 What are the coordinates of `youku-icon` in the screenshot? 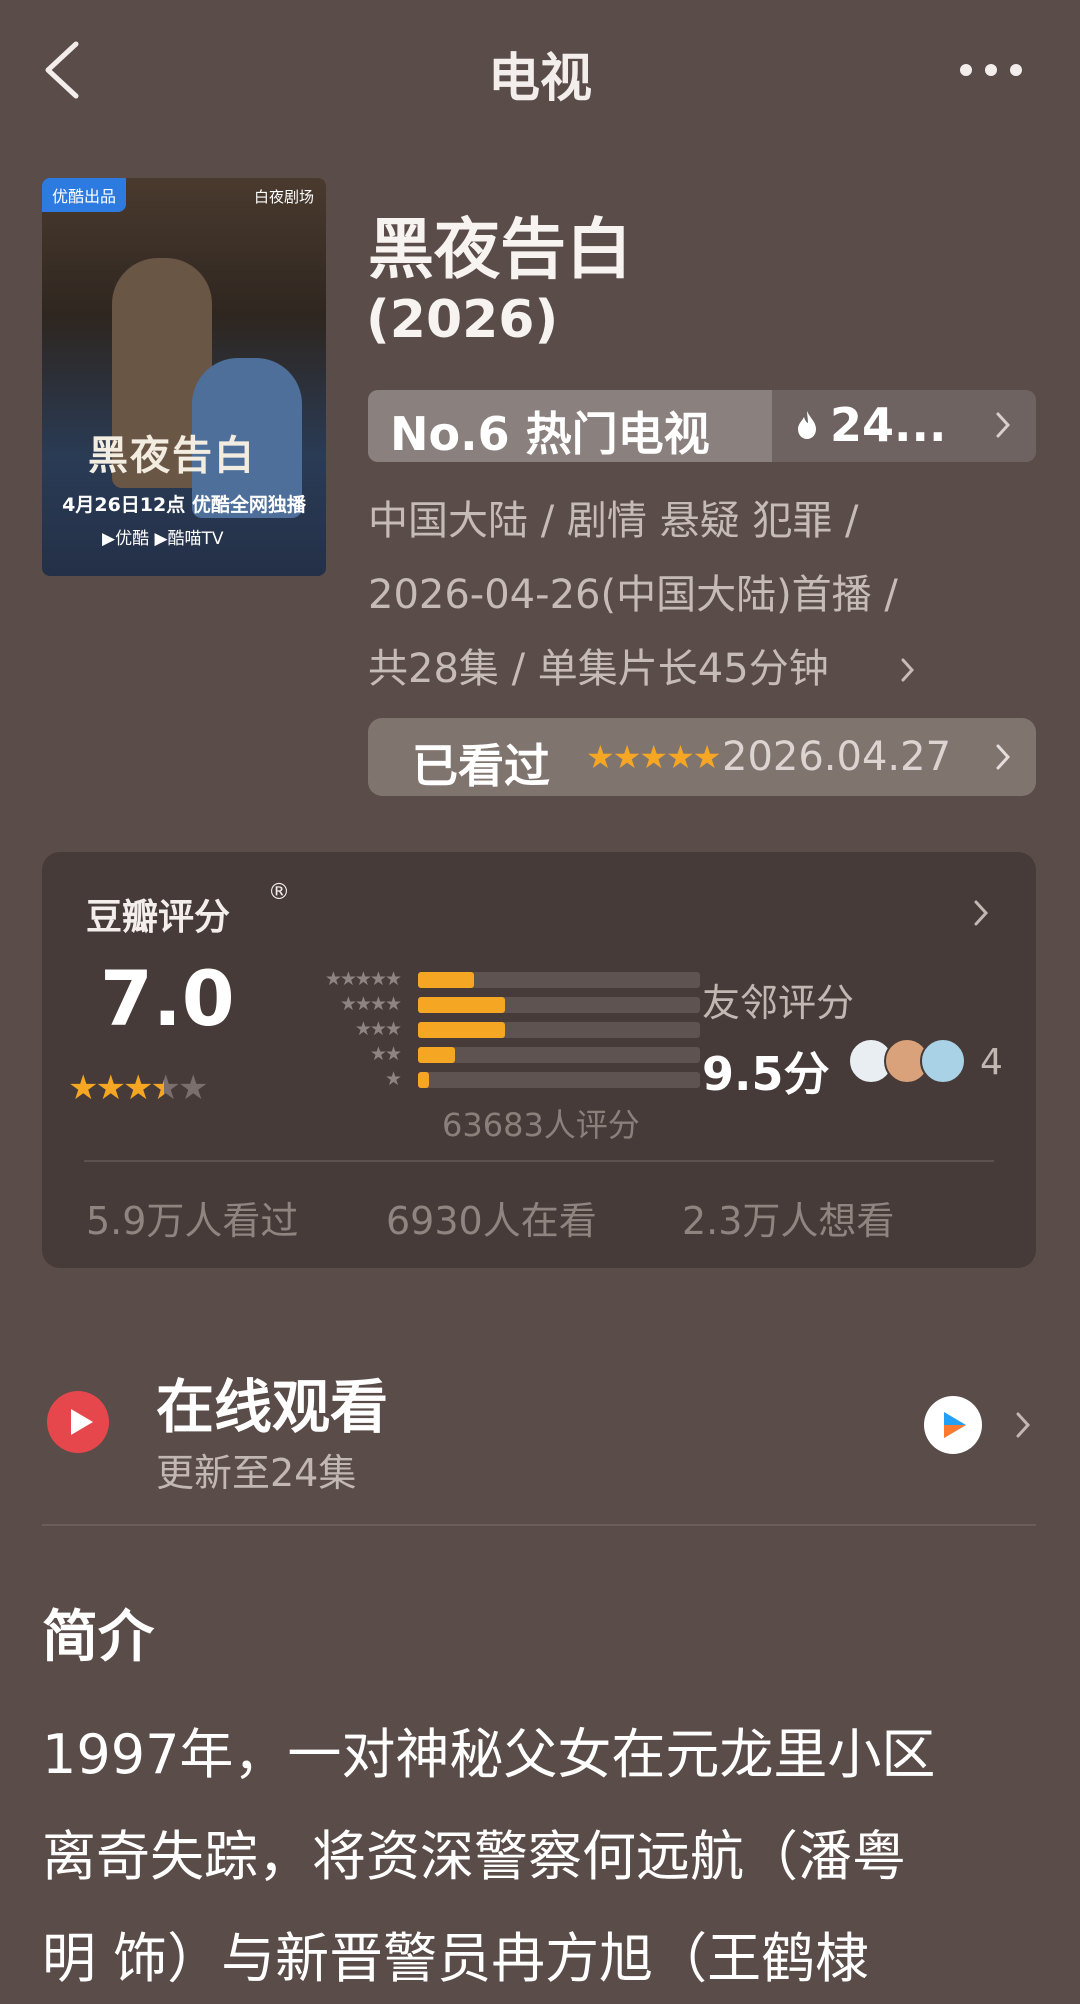 It's located at (953, 1425).